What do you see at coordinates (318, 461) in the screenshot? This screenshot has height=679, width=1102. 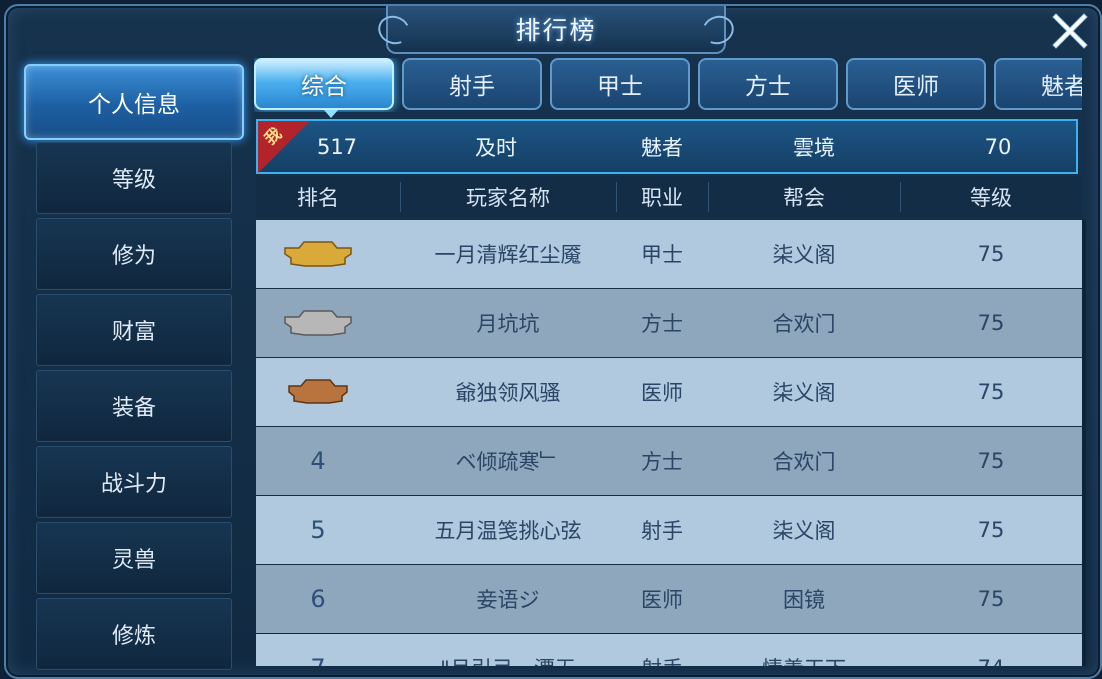 I see `rank-cell: 4` at bounding box center [318, 461].